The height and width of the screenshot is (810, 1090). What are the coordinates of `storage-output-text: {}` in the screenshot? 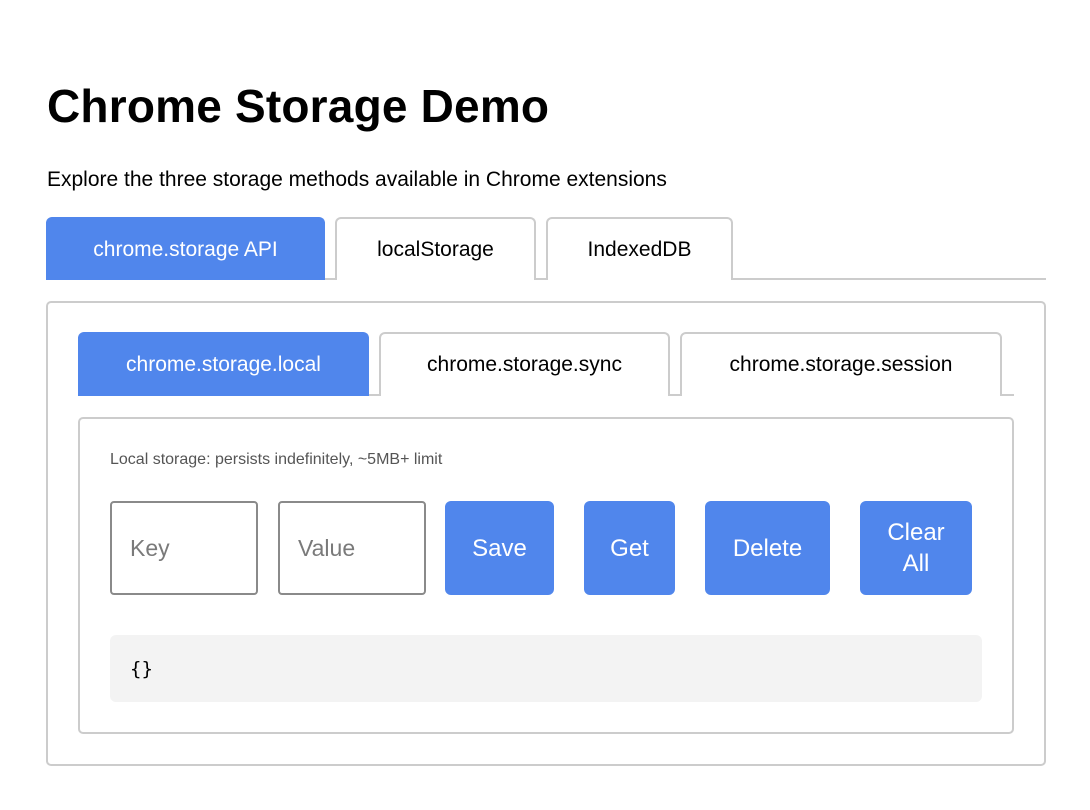 It's located at (141, 668).